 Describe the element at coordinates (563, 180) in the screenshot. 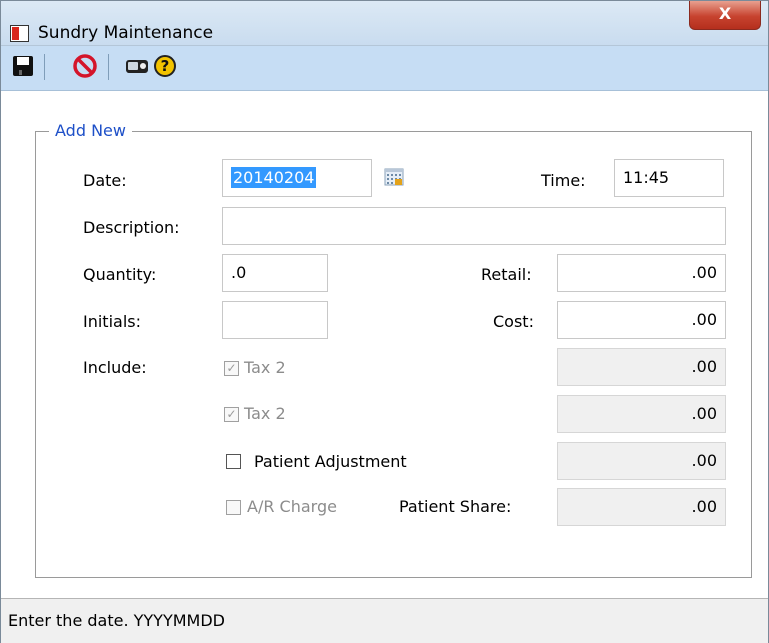

I see `time-label: Time:` at that location.